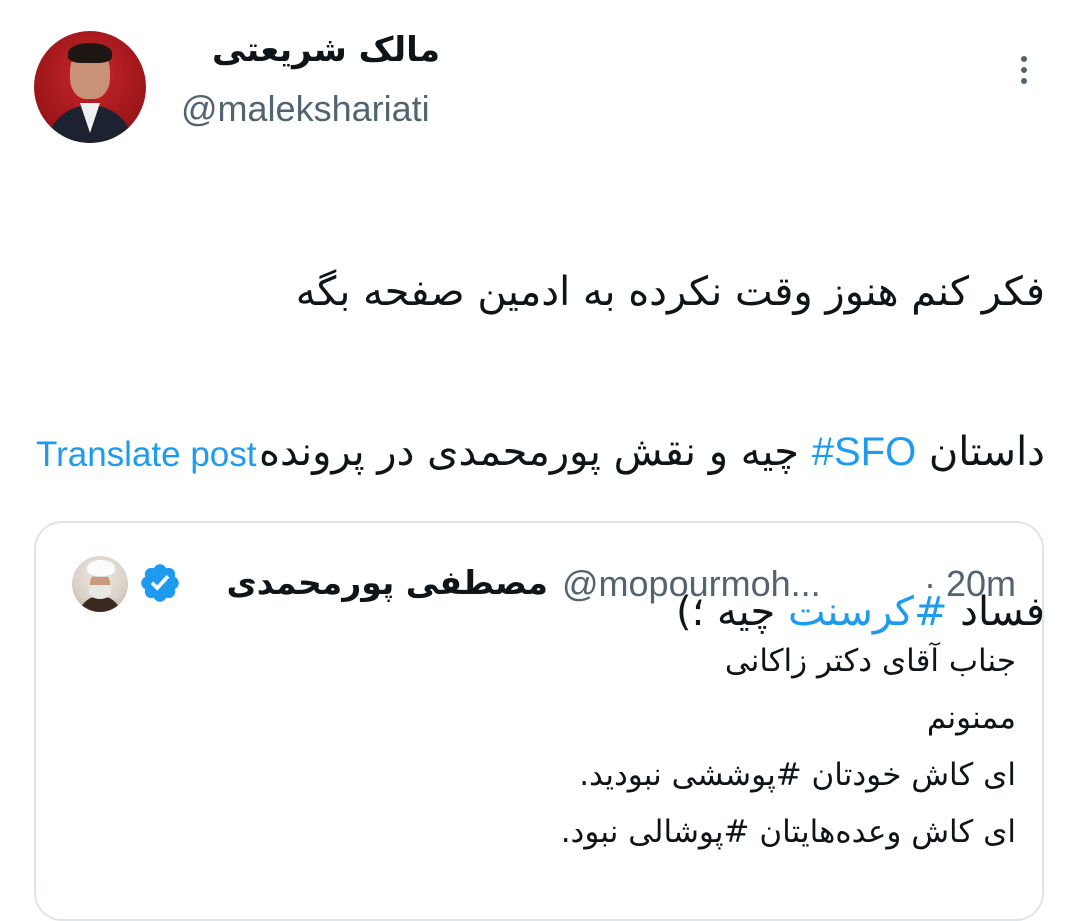 The height and width of the screenshot is (921, 1079). Describe the element at coordinates (864, 452) in the screenshot. I see `hashtag-link: #SFO` at that location.